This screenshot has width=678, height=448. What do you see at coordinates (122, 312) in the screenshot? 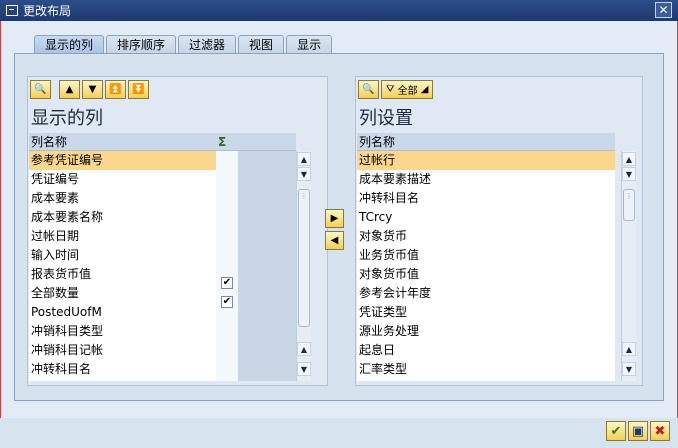
I see `list-item: PostedUofM` at bounding box center [122, 312].